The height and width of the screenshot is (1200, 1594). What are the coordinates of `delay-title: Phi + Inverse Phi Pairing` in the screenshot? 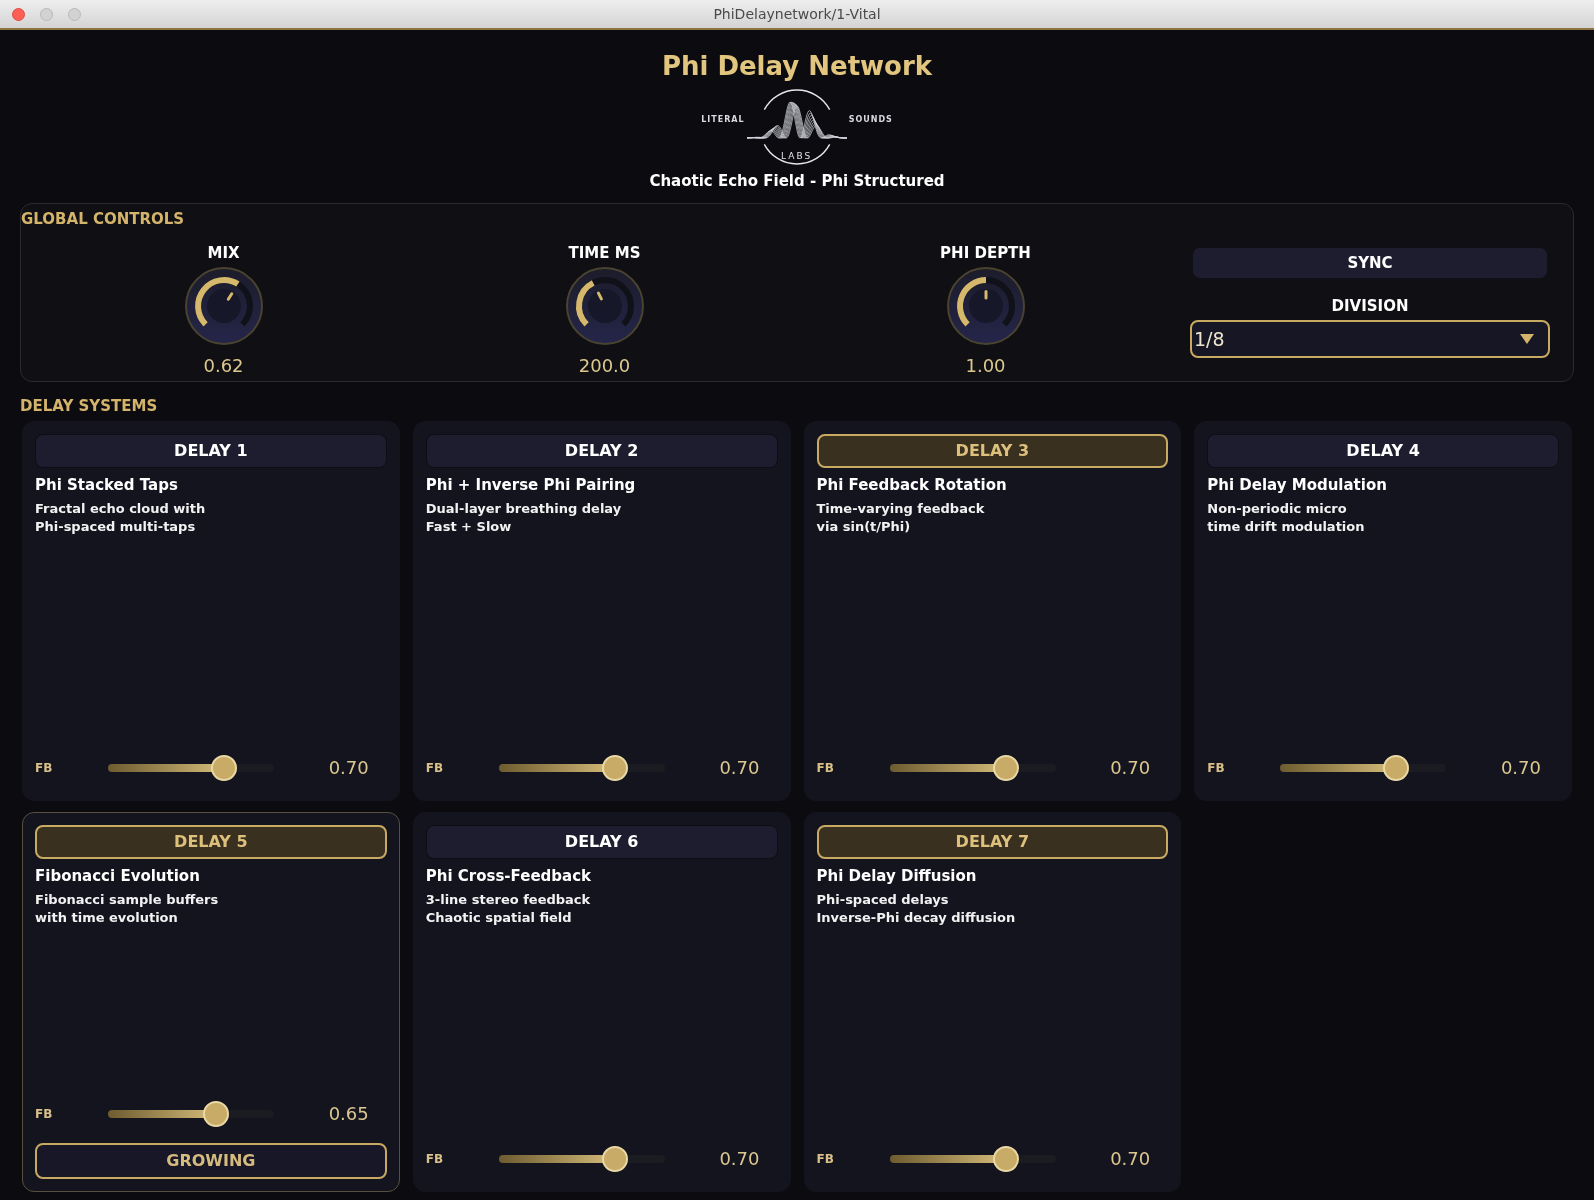 It's located at (531, 485).